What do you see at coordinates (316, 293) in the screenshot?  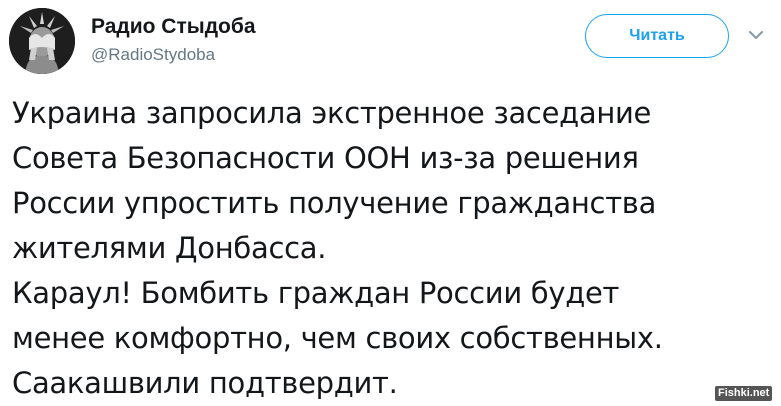 I see `tweet-line: Караул! Бомбить граждан России будет` at bounding box center [316, 293].